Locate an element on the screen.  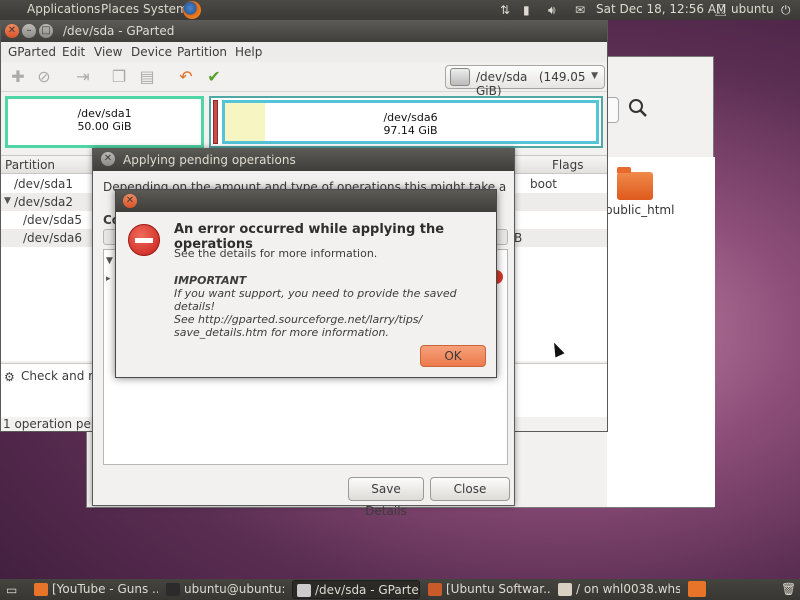
menu-view: View is located at coordinates (108, 52).